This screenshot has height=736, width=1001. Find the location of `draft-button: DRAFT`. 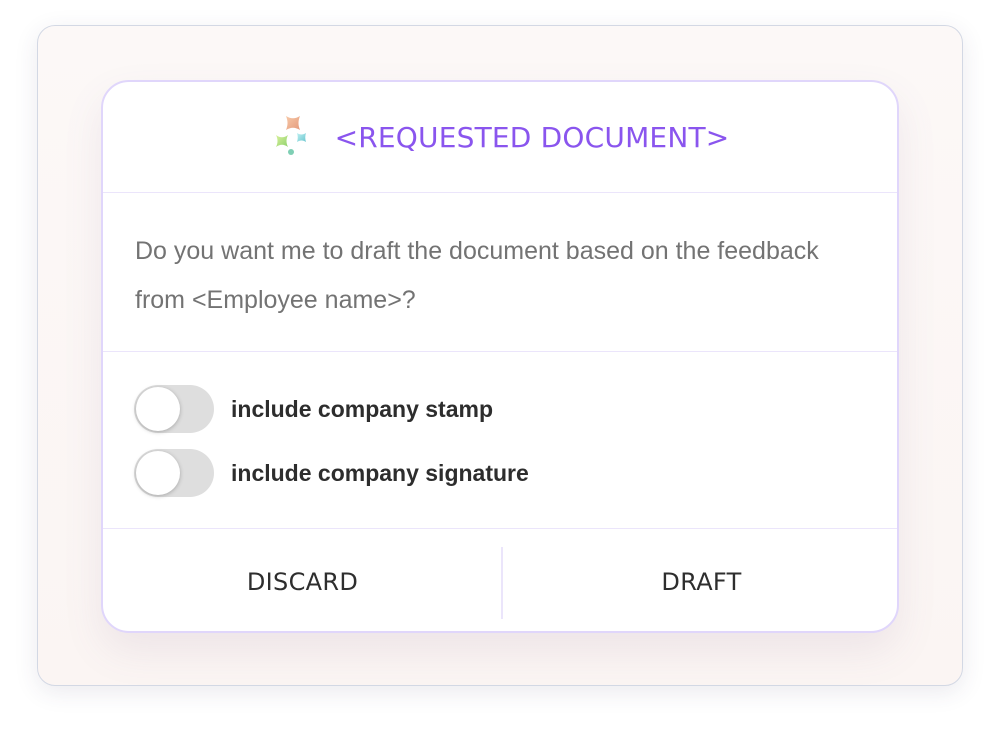

draft-button: DRAFT is located at coordinates (699, 580).